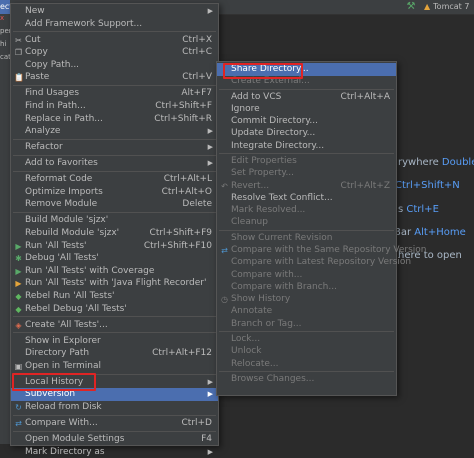 The height and width of the screenshot is (458, 474). I want to click on menu-item-remove-module: Remove Module Delete, so click(114, 204).